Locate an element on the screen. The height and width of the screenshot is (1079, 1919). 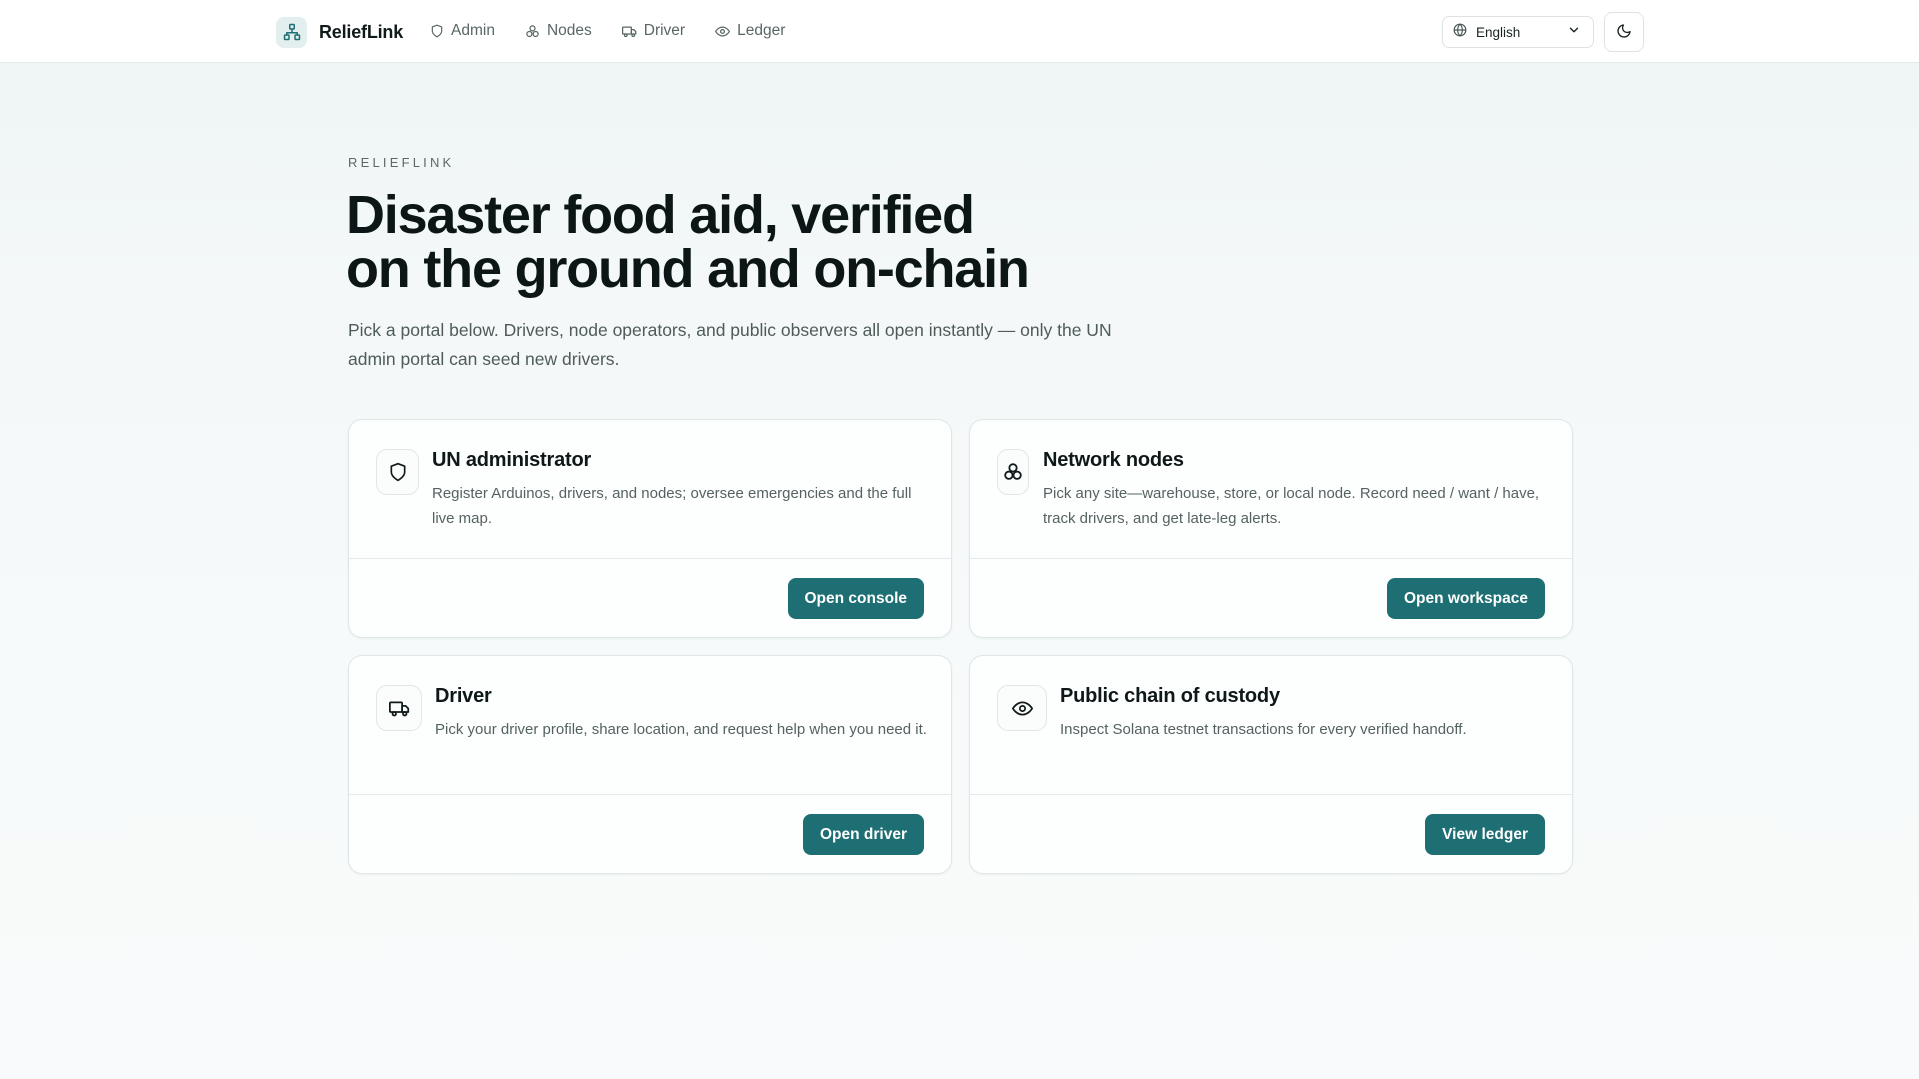
nav-label: Admin is located at coordinates (473, 30).